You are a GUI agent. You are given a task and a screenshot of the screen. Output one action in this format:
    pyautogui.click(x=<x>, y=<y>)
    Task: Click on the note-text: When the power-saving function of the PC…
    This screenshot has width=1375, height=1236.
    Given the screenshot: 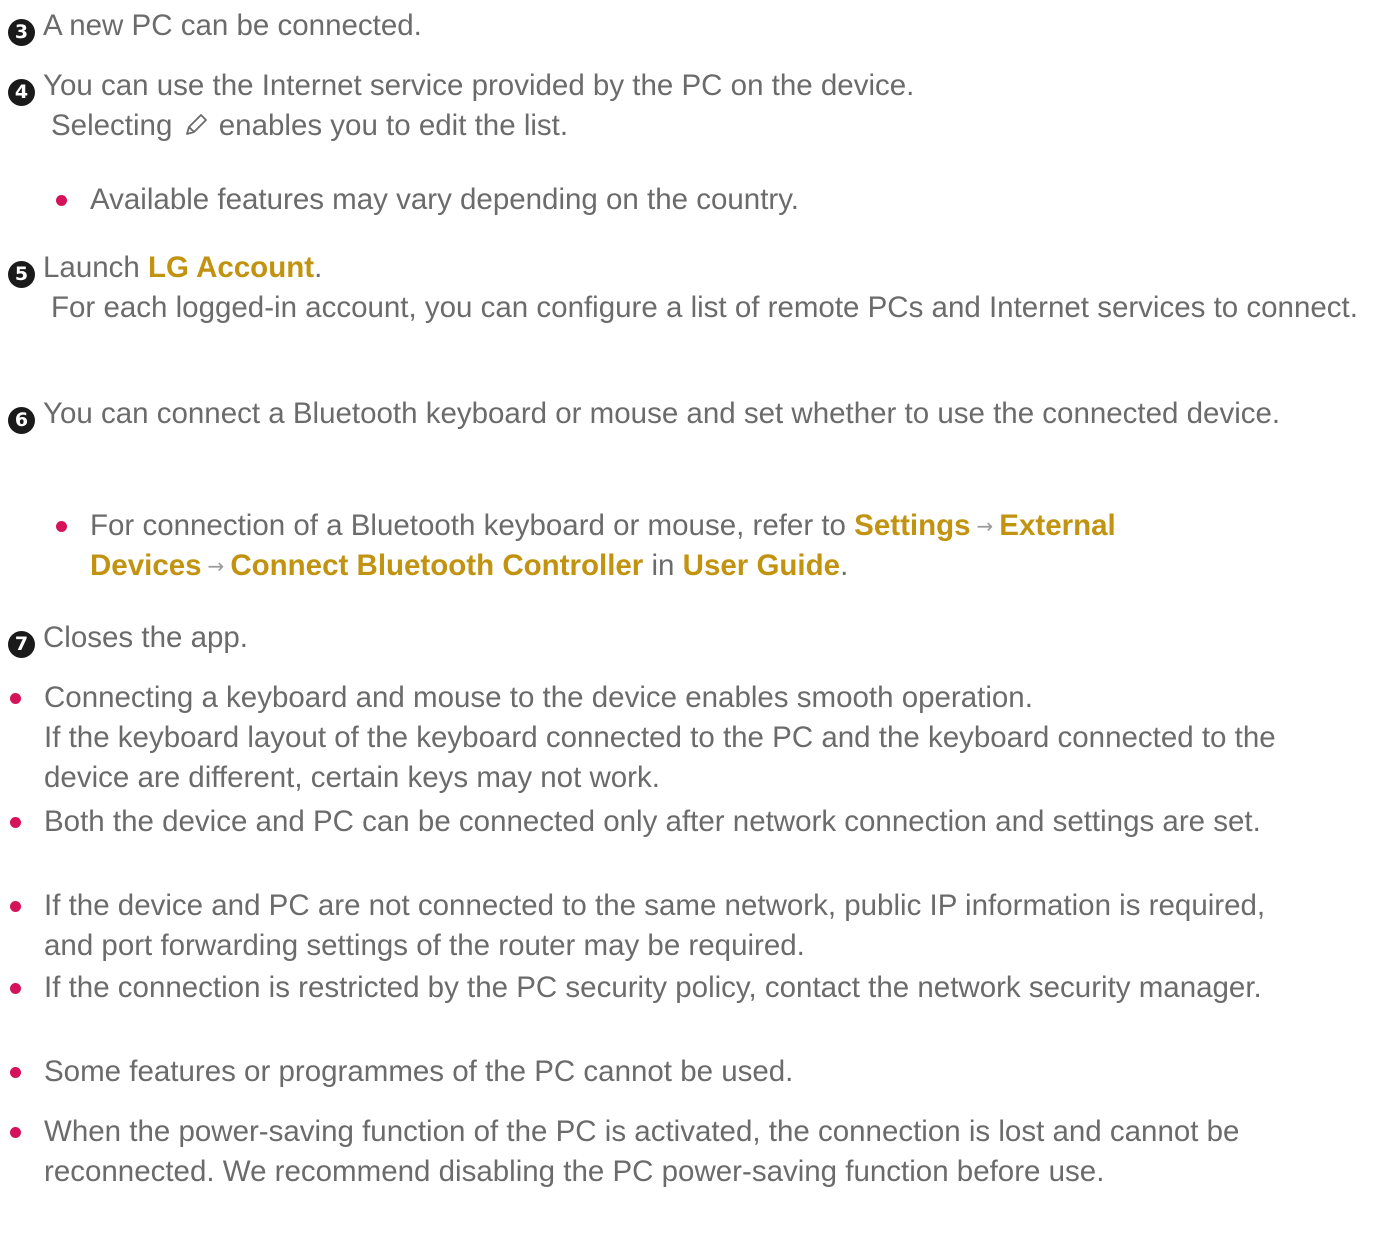 What is the action you would take?
    pyautogui.click(x=642, y=1151)
    